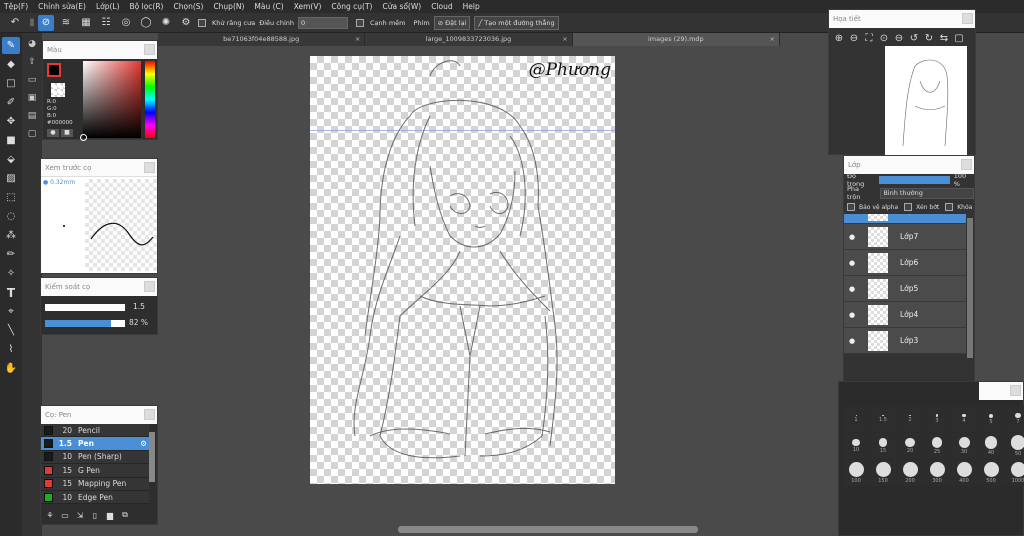 The image size is (1024, 536). What do you see at coordinates (564, 39) in the screenshot?
I see `close-tab-icon: ×` at bounding box center [564, 39].